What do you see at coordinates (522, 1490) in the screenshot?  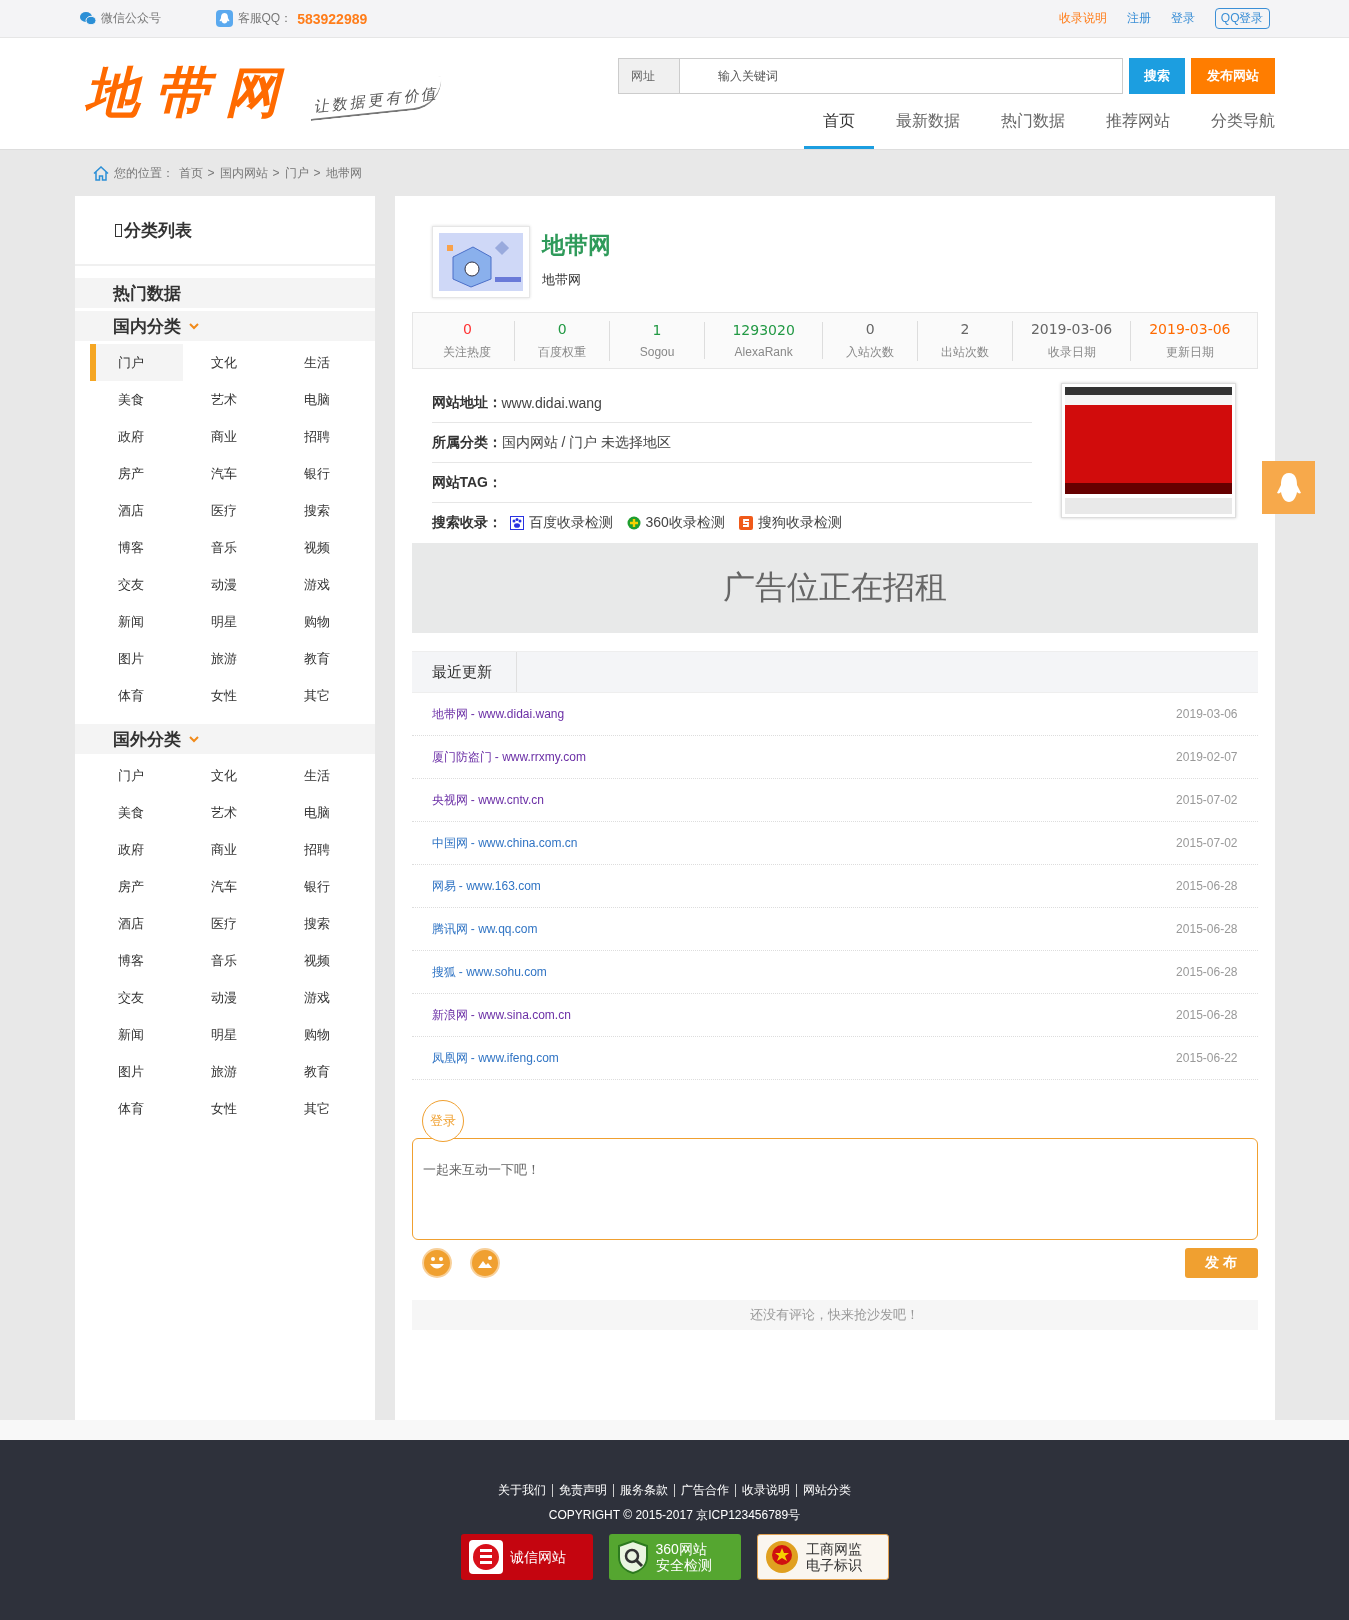 I see `footer-link: 关于我们` at bounding box center [522, 1490].